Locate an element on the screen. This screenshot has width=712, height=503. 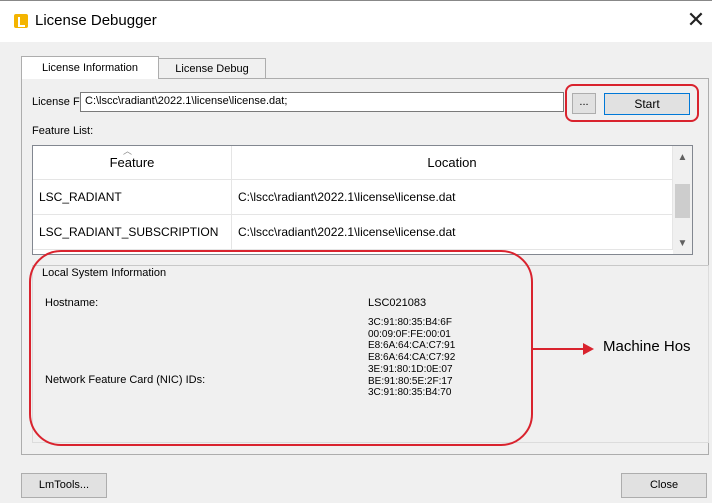
close-button: Close is located at coordinates (664, 485).